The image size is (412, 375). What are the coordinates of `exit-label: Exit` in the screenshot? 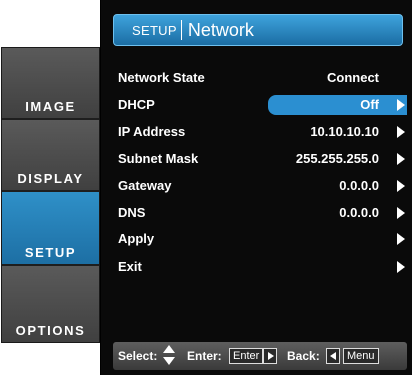 It's located at (130, 266).